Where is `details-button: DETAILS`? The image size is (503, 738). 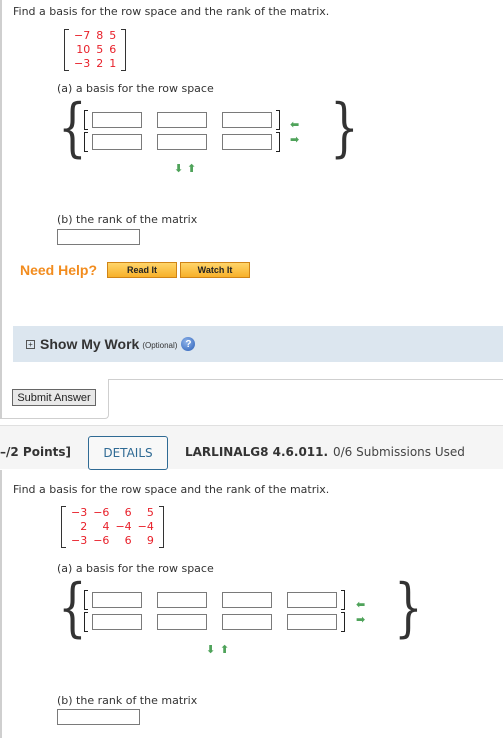 details-button: DETAILS is located at coordinates (128, 453).